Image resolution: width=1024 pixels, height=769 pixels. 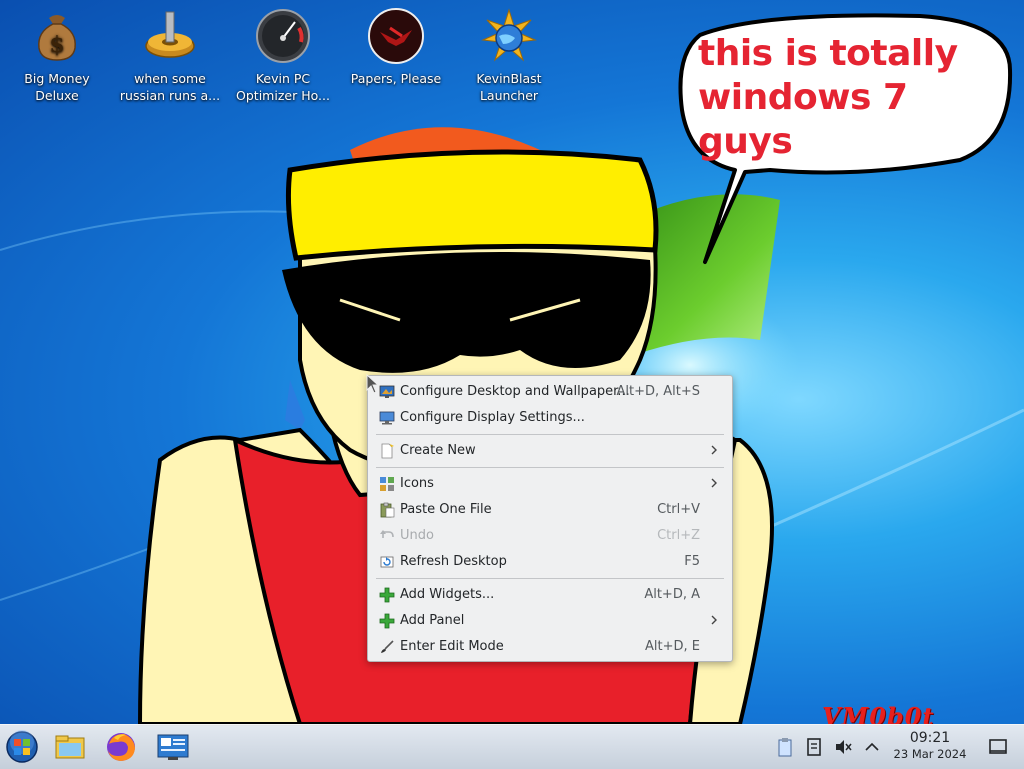 What do you see at coordinates (550, 595) in the screenshot?
I see `menu-item-add-widgets: Add Widgets... Alt+D, A` at bounding box center [550, 595].